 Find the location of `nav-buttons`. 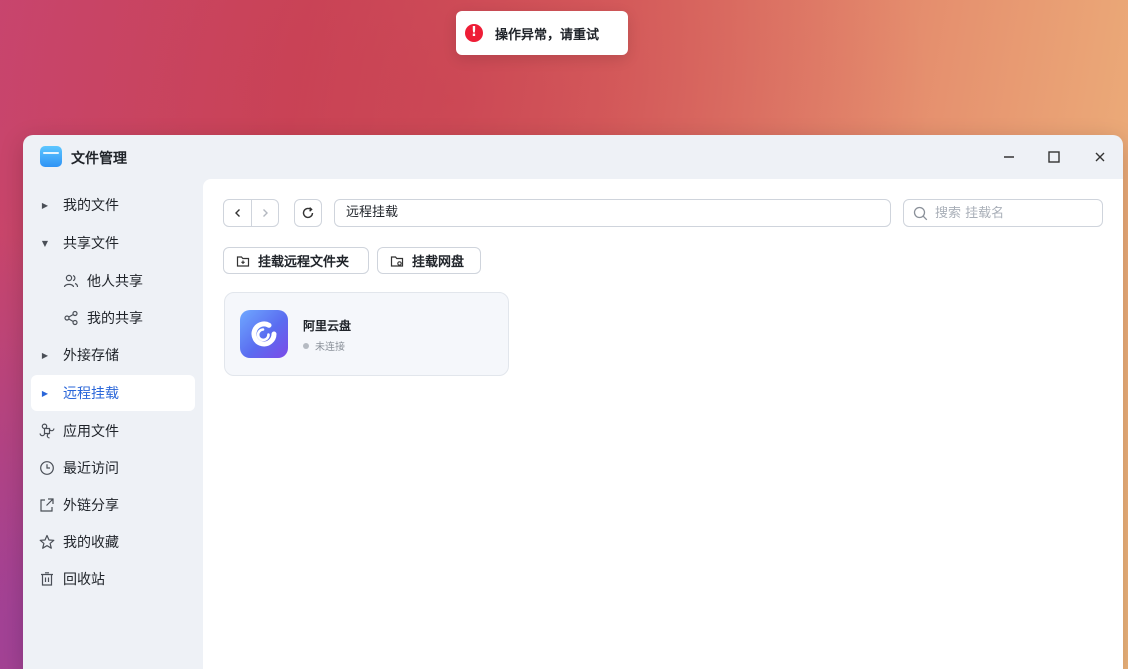

nav-buttons is located at coordinates (251, 213).